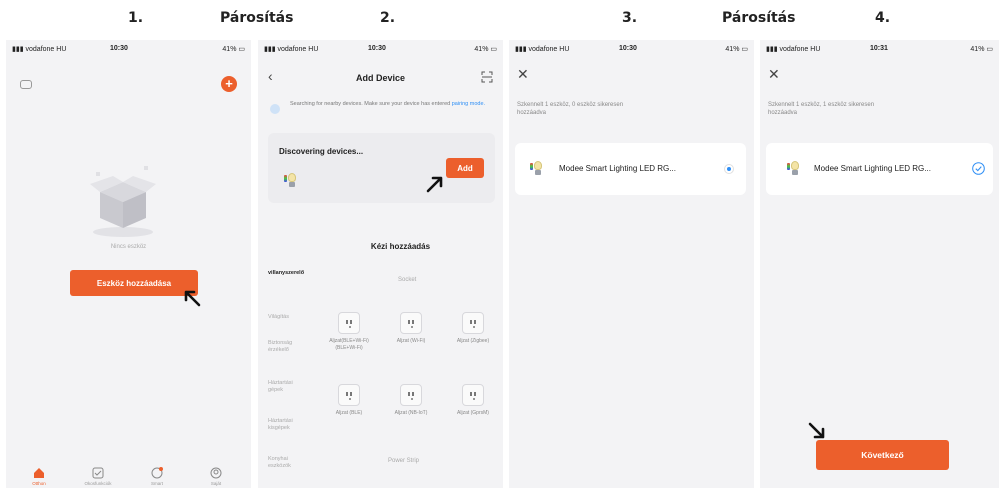  I want to click on smart-icon, so click(157, 473).